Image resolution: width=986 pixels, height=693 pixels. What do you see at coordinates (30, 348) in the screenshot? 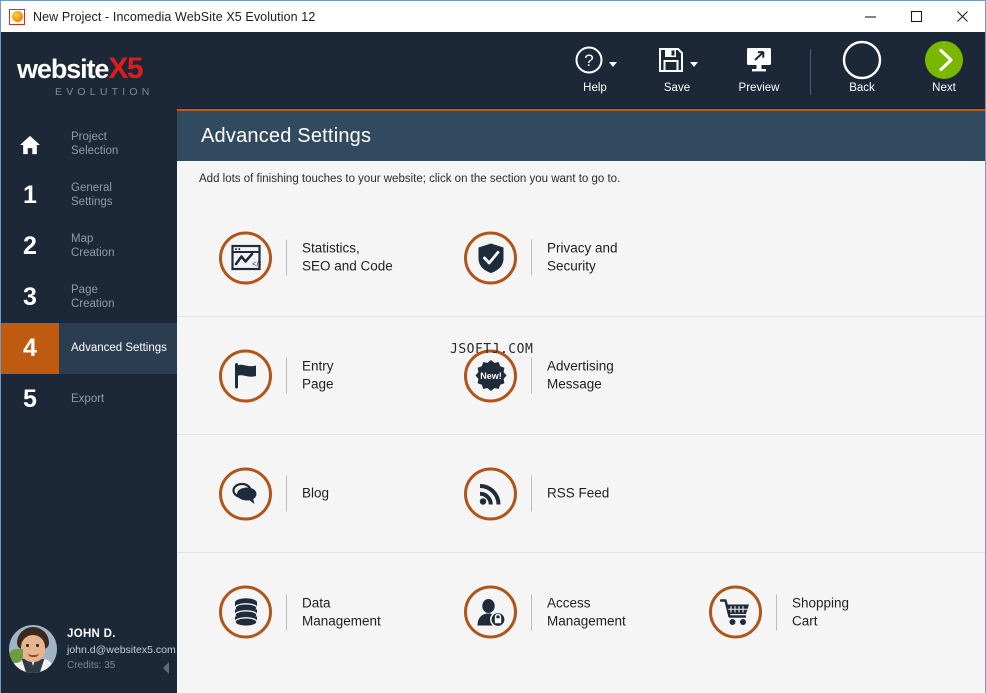
I see `sidebar-item-number: 4` at bounding box center [30, 348].